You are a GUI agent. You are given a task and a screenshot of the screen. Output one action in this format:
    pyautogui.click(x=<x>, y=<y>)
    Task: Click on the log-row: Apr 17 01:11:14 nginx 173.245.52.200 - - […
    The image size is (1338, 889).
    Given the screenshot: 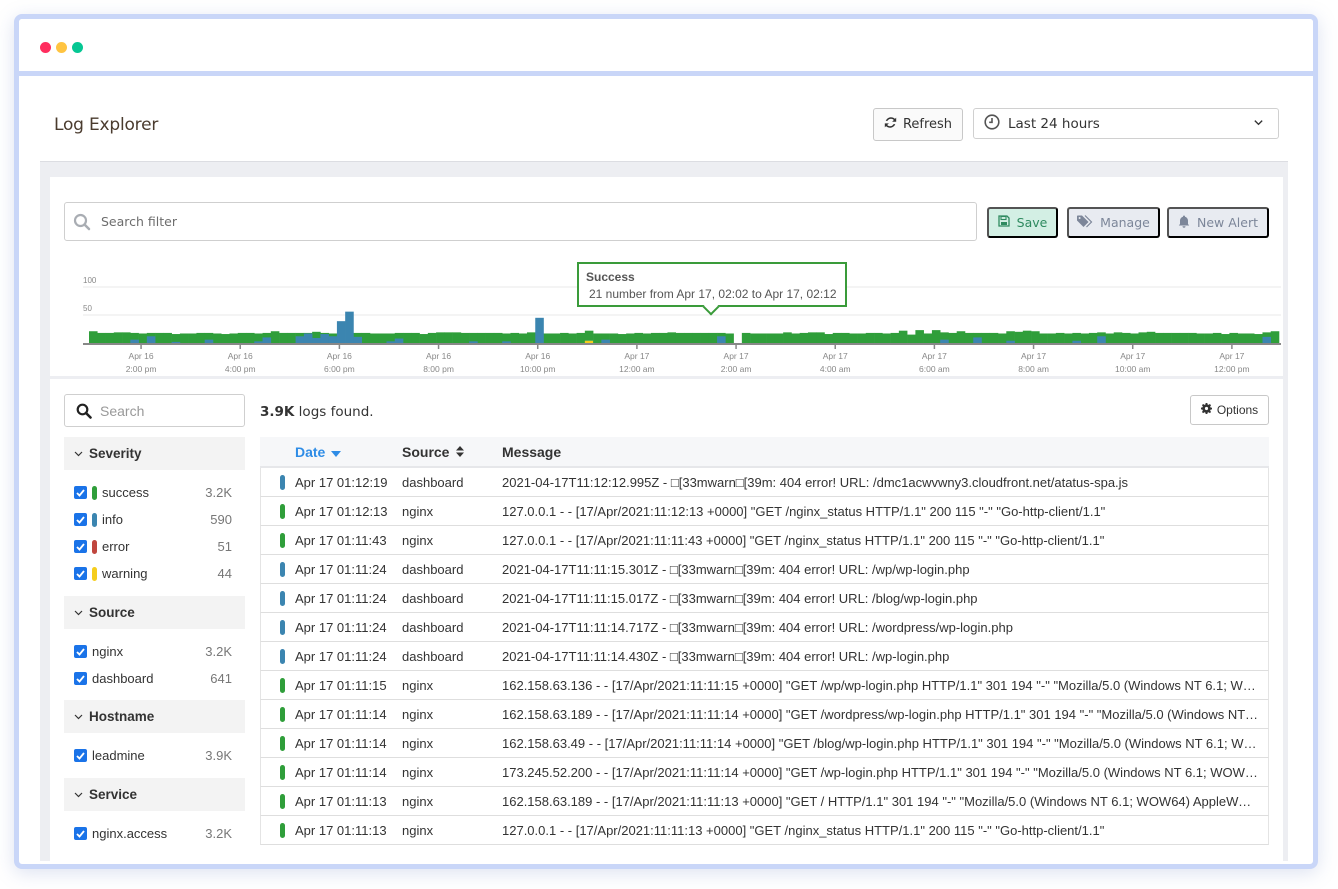 What is the action you would take?
    pyautogui.click(x=764, y=772)
    